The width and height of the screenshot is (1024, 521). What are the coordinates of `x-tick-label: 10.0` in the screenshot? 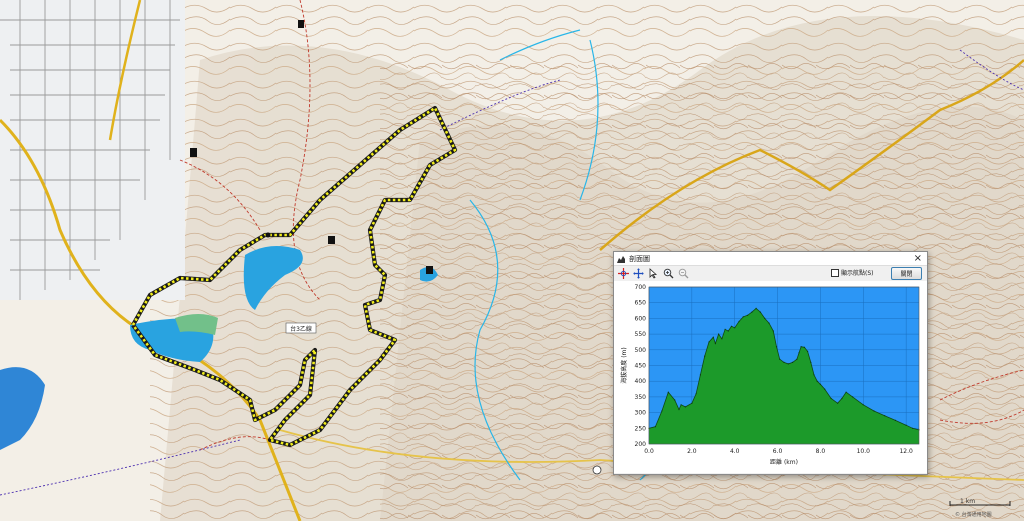 It's located at (864, 451).